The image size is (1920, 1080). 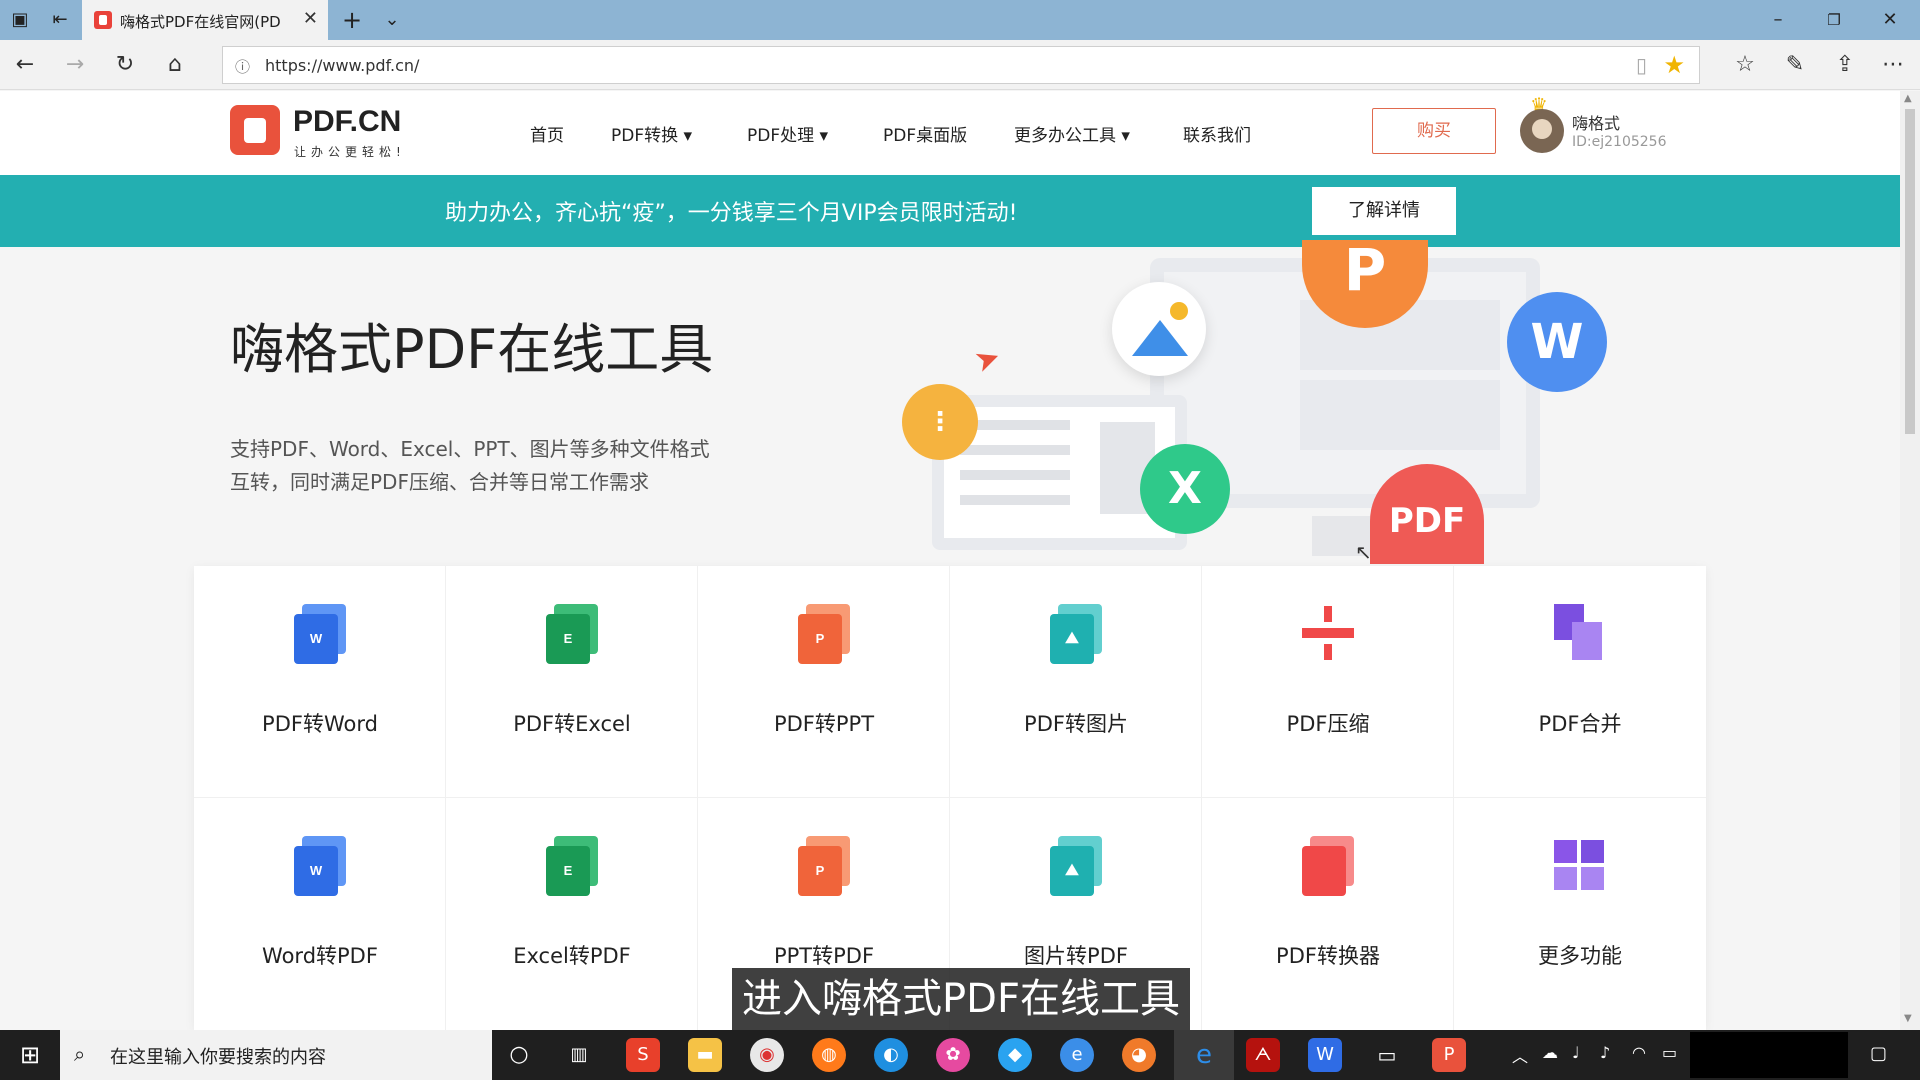 What do you see at coordinates (1669, 1052) in the screenshot?
I see `battery-icon: ▭` at bounding box center [1669, 1052].